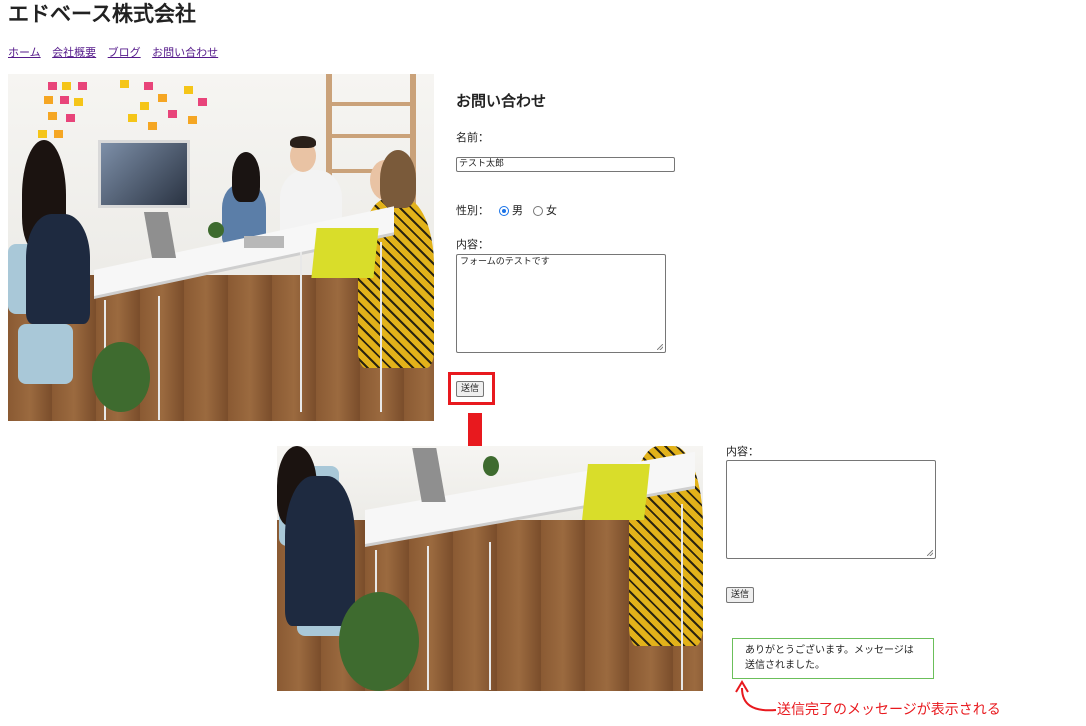 This screenshot has width=1086, height=726. What do you see at coordinates (472, 210) in the screenshot?
I see `gender-label: 性別：` at bounding box center [472, 210].